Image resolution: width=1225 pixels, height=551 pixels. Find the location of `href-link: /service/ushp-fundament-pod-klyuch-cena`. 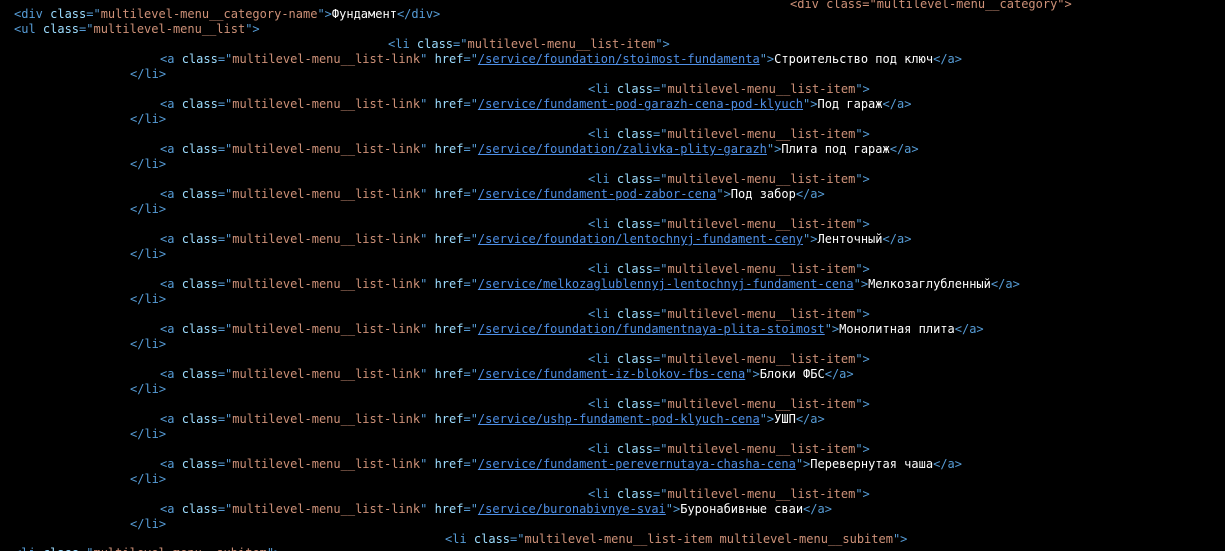

href-link: /service/ushp-fundament-pod-klyuch-cena is located at coordinates (619, 419).